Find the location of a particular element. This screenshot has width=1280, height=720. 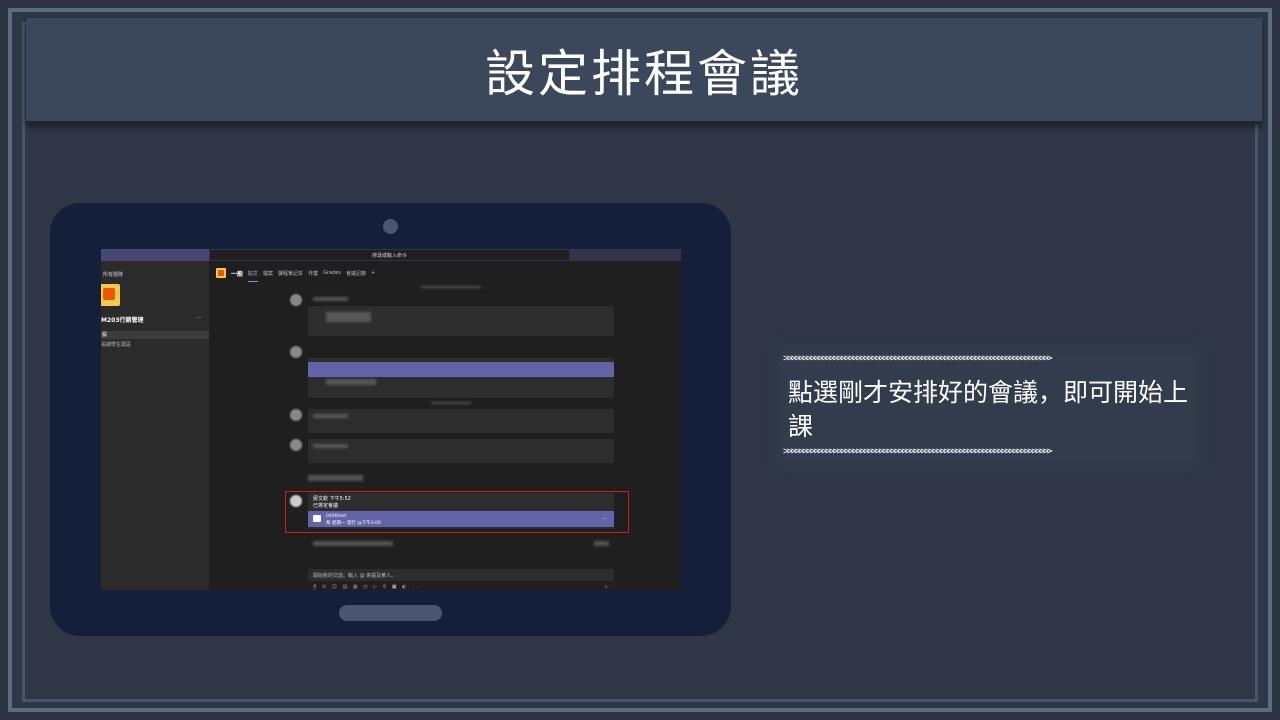

slide-note: 點選剛才安排好的會議，即可開始上課 is located at coordinates (988, 409).